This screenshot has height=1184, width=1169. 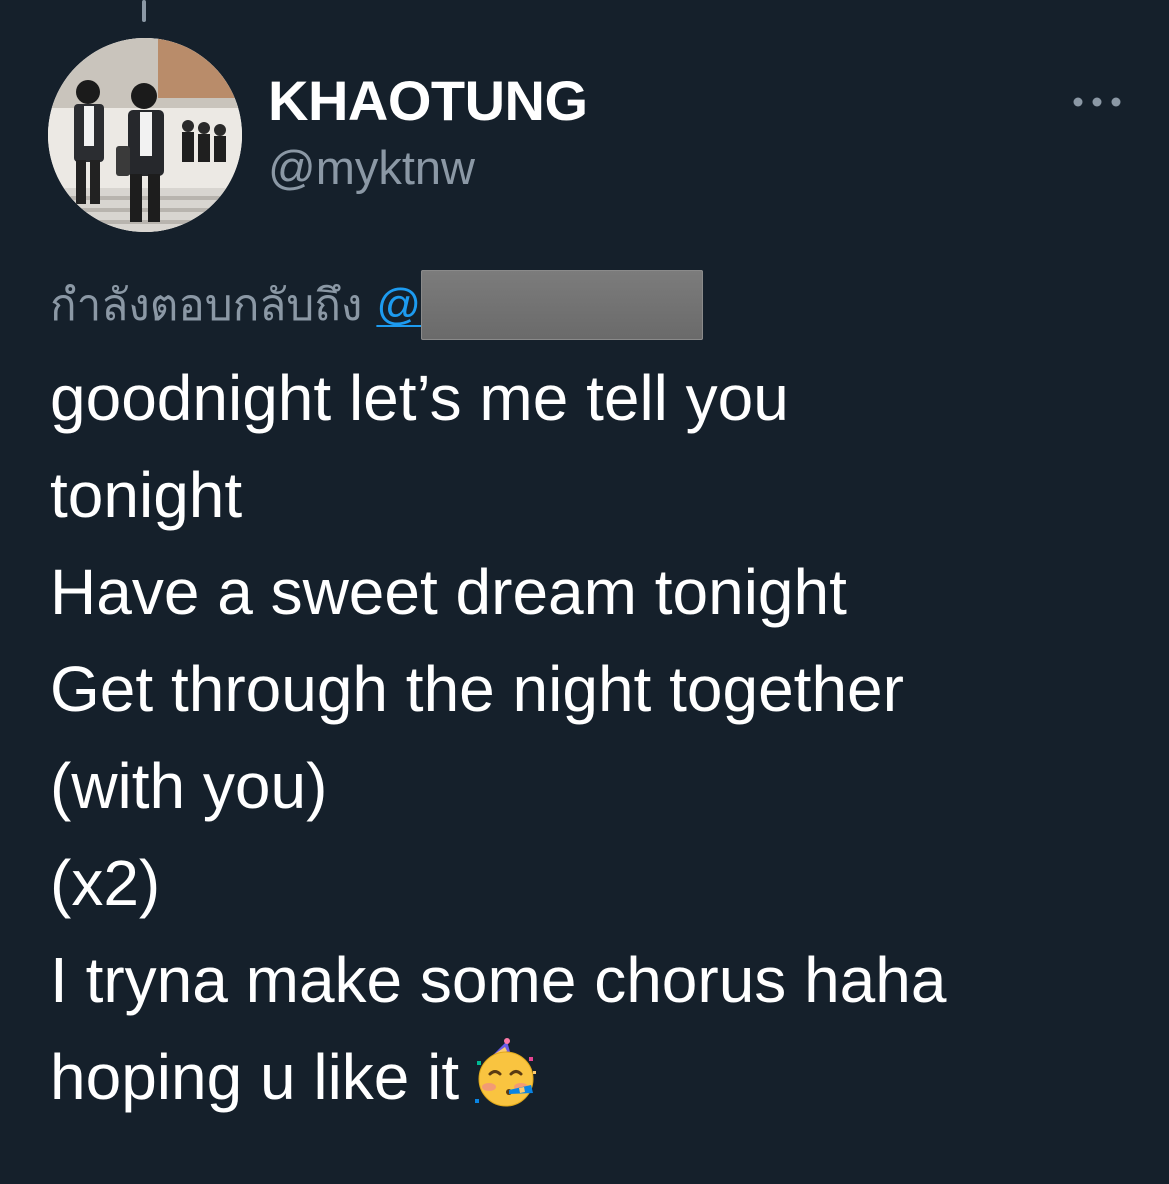 What do you see at coordinates (144, 11) in the screenshot?
I see `thread-connector-line` at bounding box center [144, 11].